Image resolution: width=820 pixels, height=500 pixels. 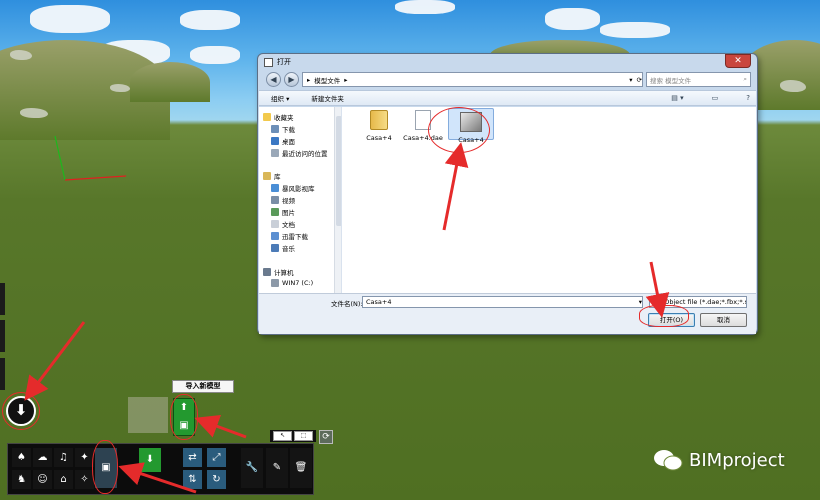 What do you see at coordinates (668, 460) in the screenshot?
I see `wechat-icon` at bounding box center [668, 460].